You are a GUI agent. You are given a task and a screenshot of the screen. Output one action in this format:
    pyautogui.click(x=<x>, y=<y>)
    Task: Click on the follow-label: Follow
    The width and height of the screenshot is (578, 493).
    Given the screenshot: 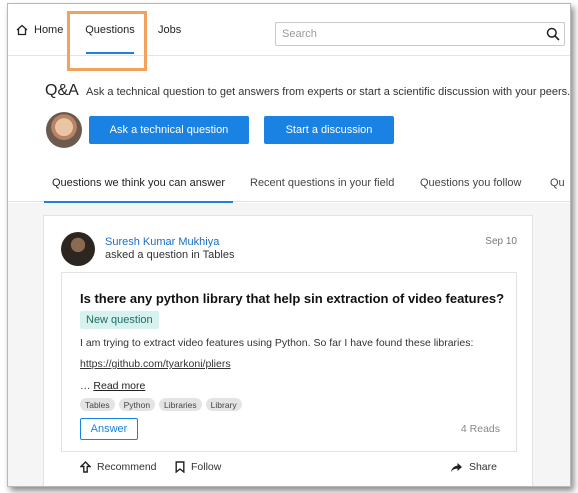 What is the action you would take?
    pyautogui.click(x=206, y=467)
    